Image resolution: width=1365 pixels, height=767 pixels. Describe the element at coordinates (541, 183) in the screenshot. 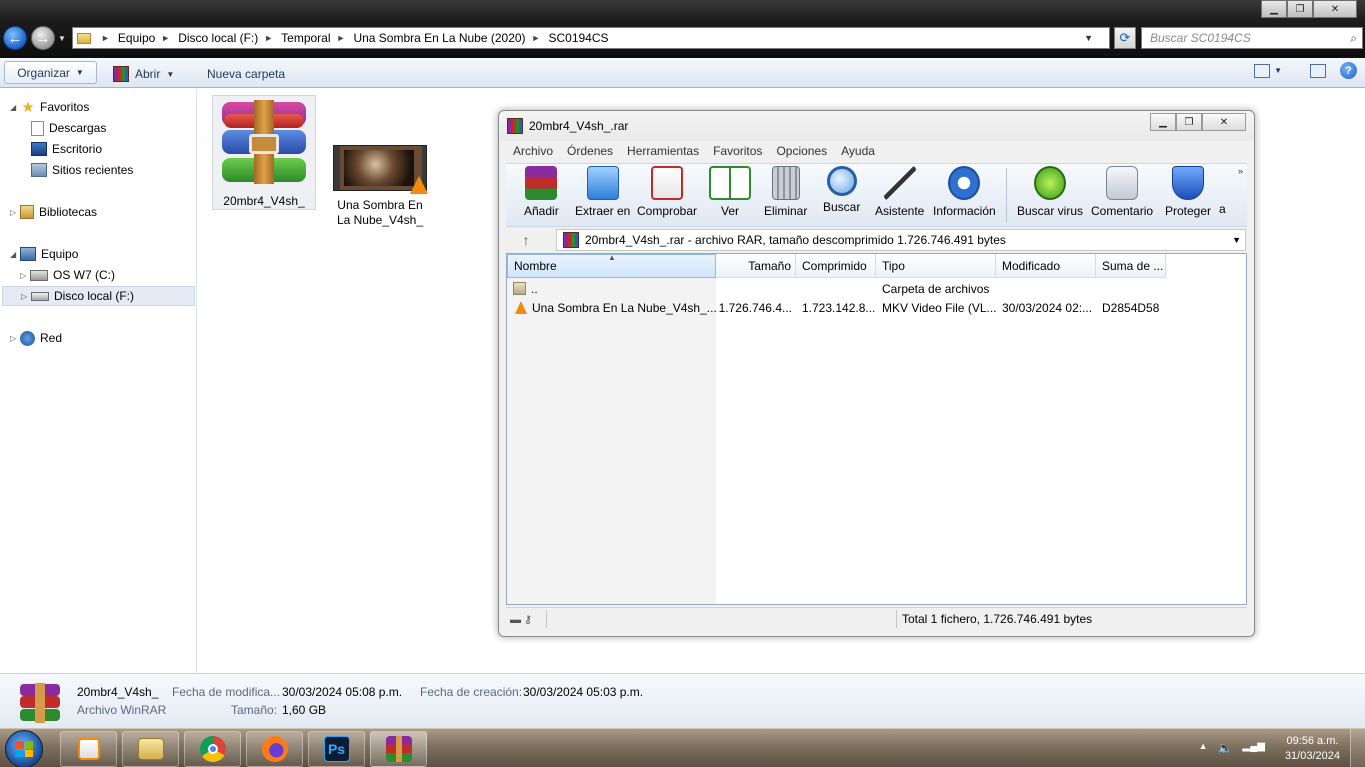

I see `add-archive-icon` at that location.